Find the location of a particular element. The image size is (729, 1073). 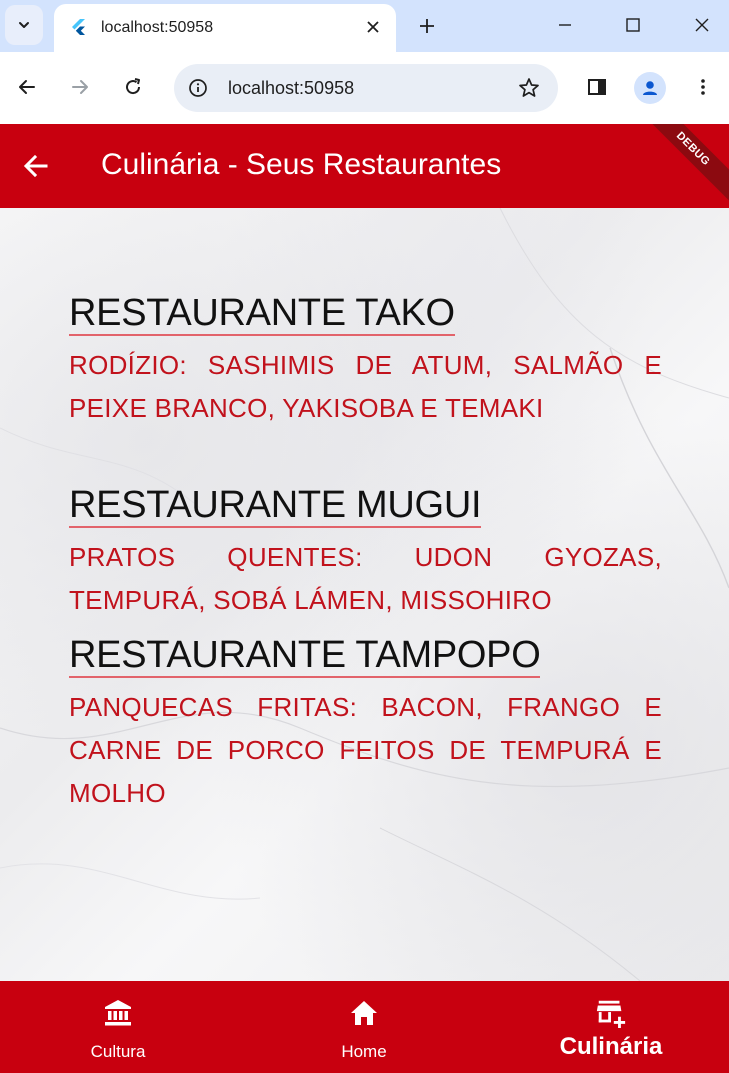

nav-label: Cultura is located at coordinates (118, 1051).